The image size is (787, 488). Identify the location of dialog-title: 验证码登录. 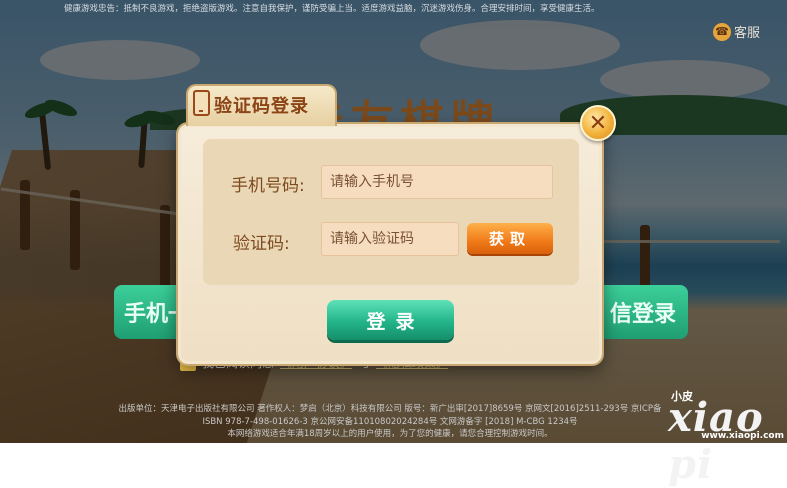
(261, 106).